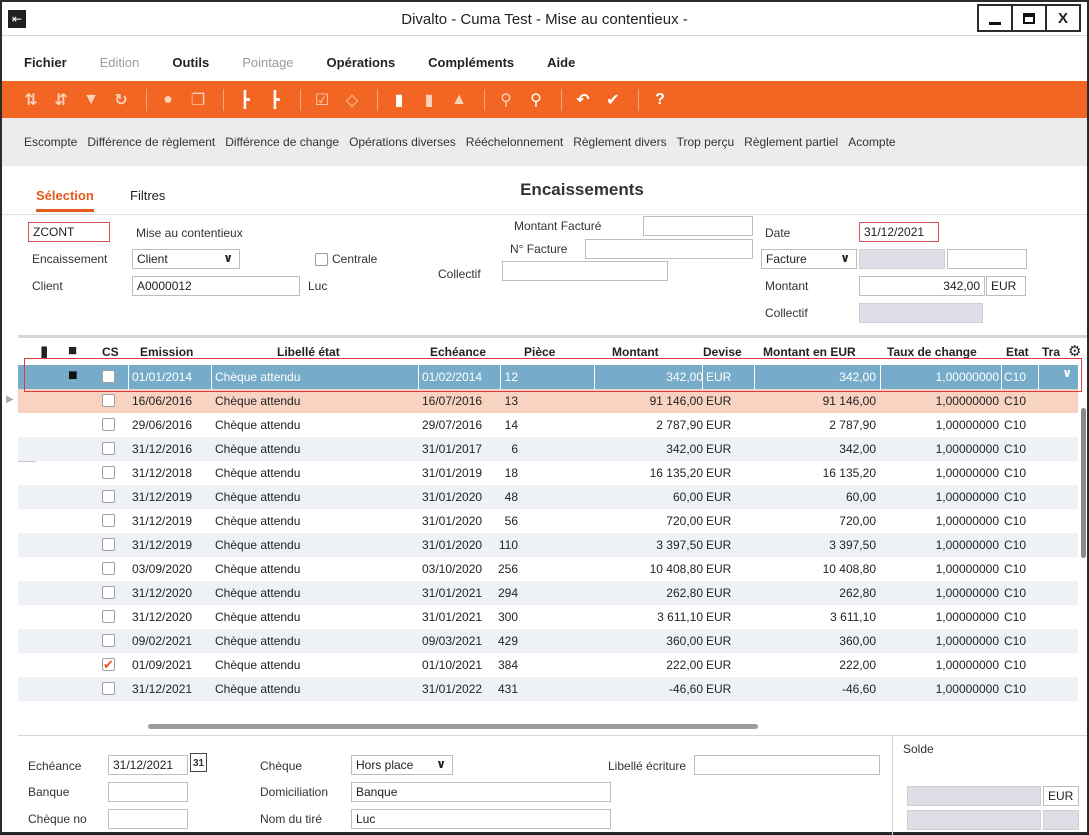 Image resolution: width=1089 pixels, height=835 pixels. Describe the element at coordinates (453, 726) in the screenshot. I see `horizontal-scrollbar` at that location.